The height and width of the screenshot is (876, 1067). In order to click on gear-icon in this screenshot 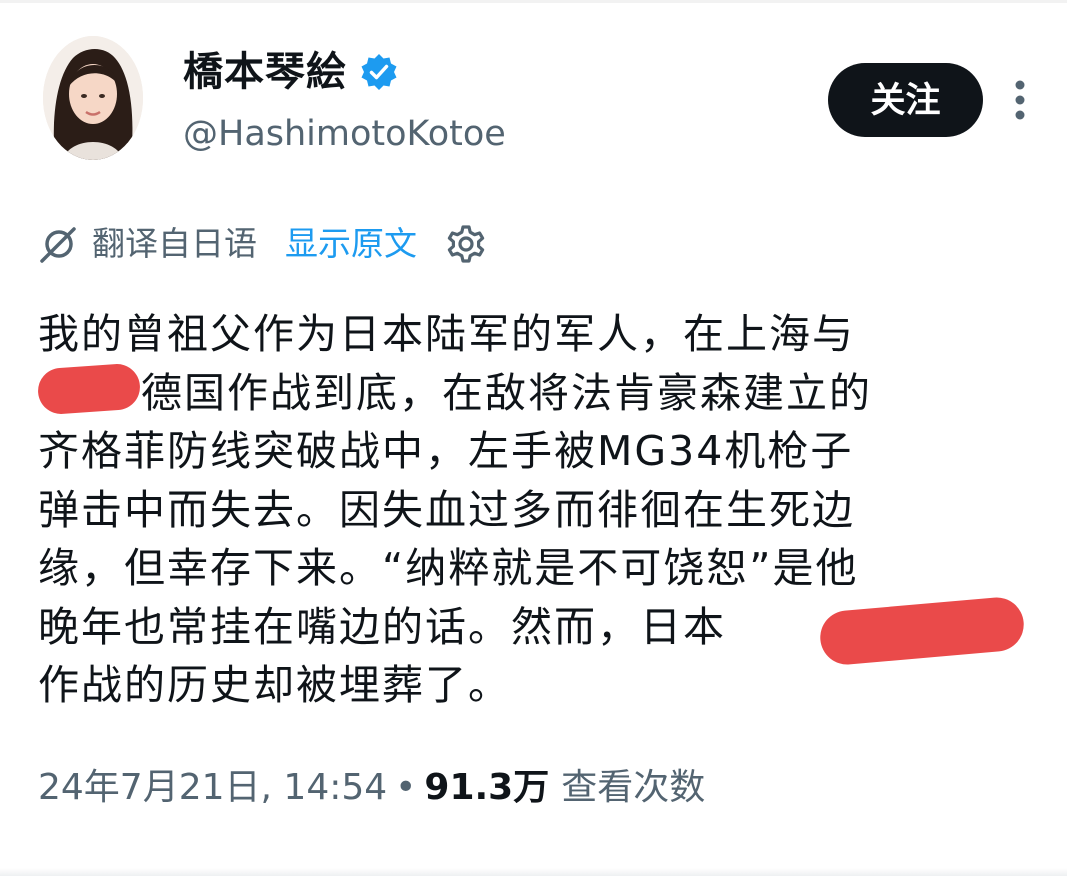, I will do `click(466, 244)`.